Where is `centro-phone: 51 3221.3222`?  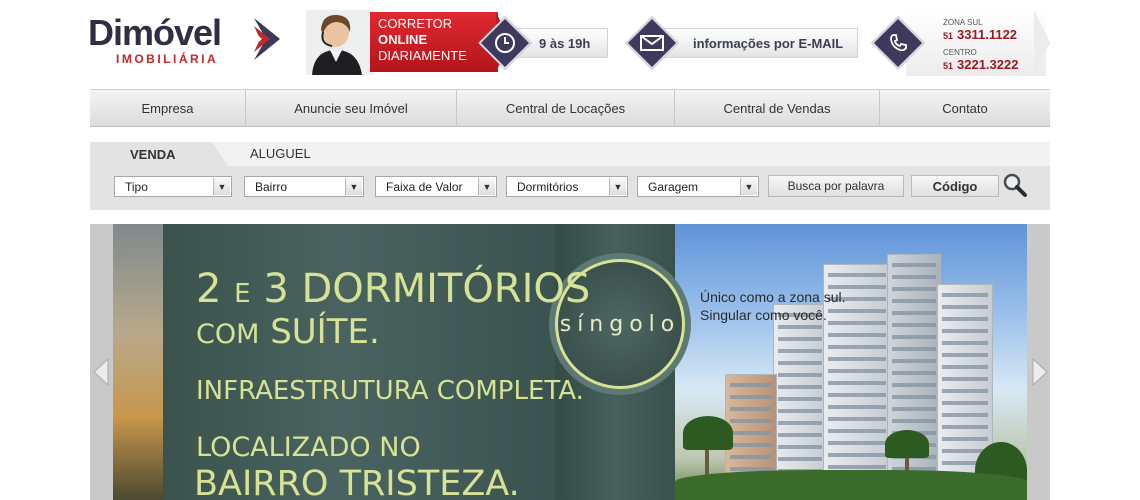 centro-phone: 51 3221.3222 is located at coordinates (980, 64).